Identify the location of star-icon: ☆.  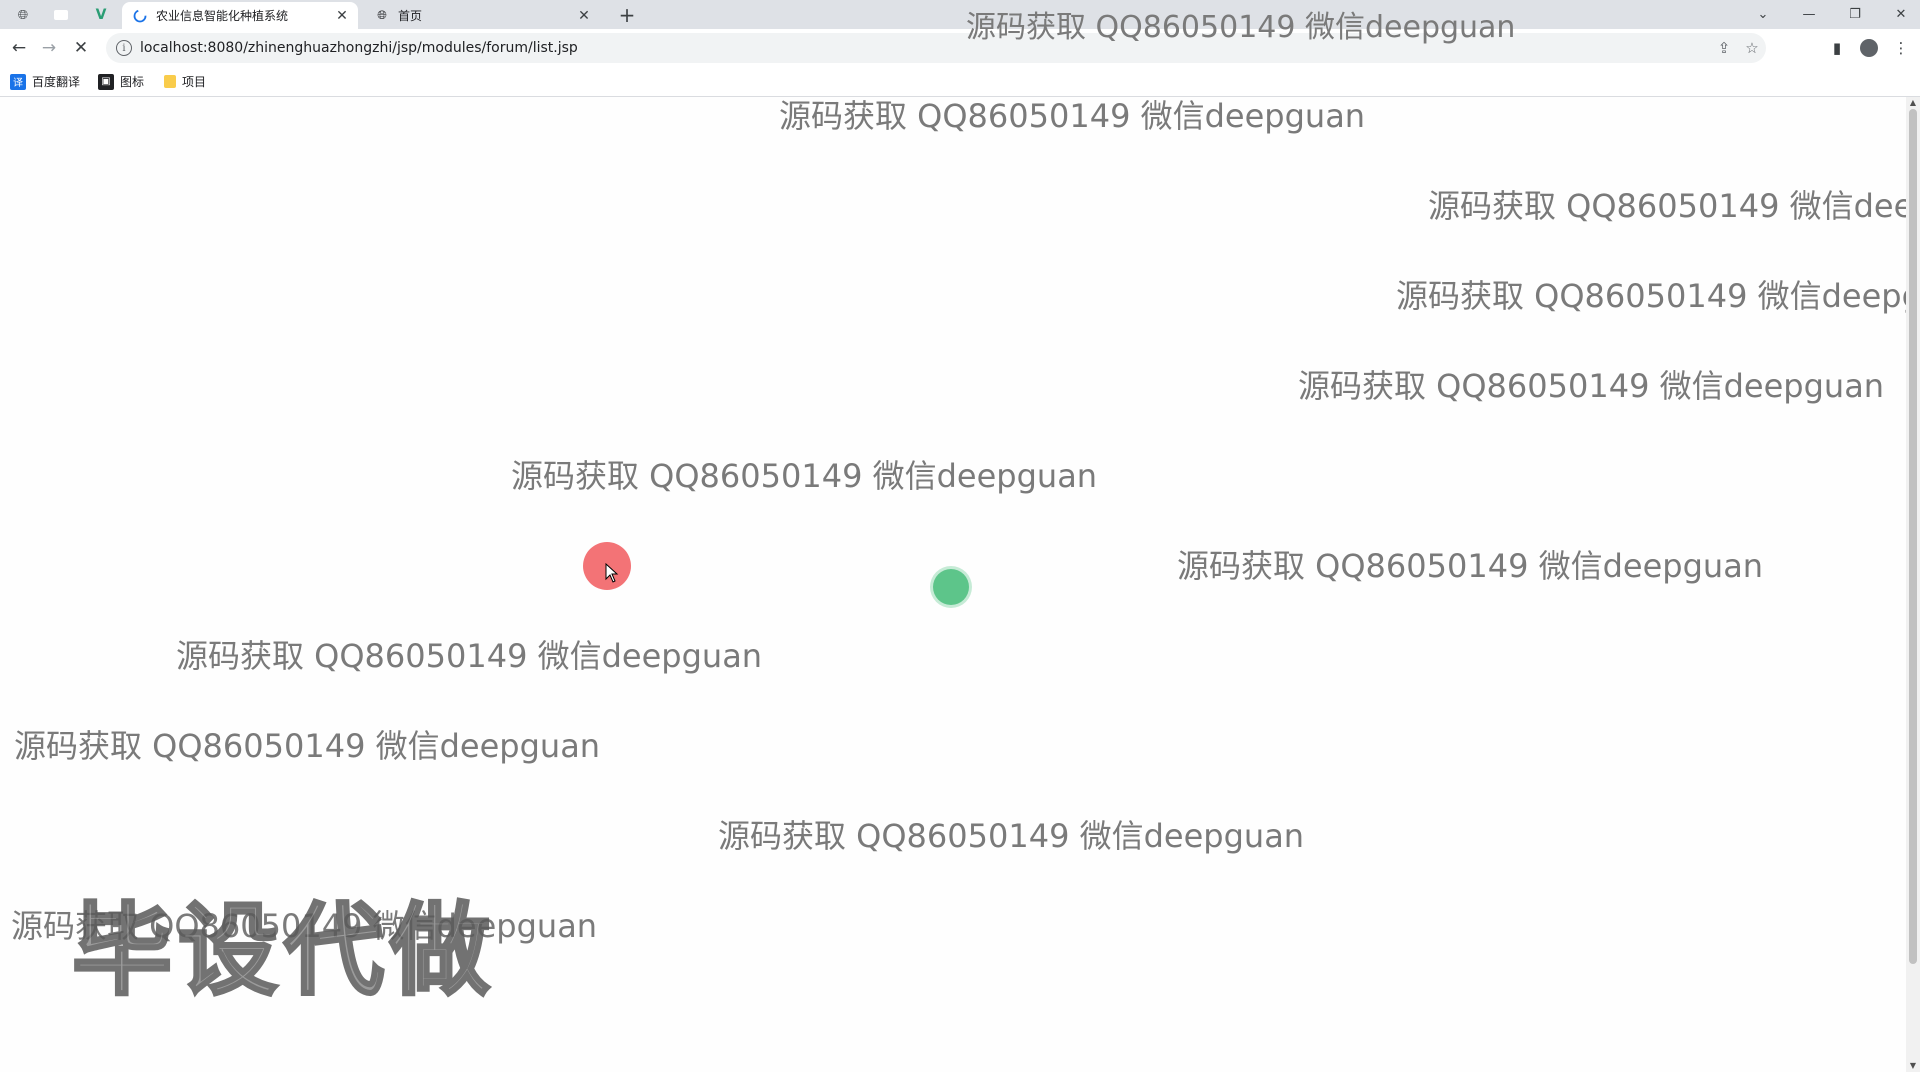
(1752, 48).